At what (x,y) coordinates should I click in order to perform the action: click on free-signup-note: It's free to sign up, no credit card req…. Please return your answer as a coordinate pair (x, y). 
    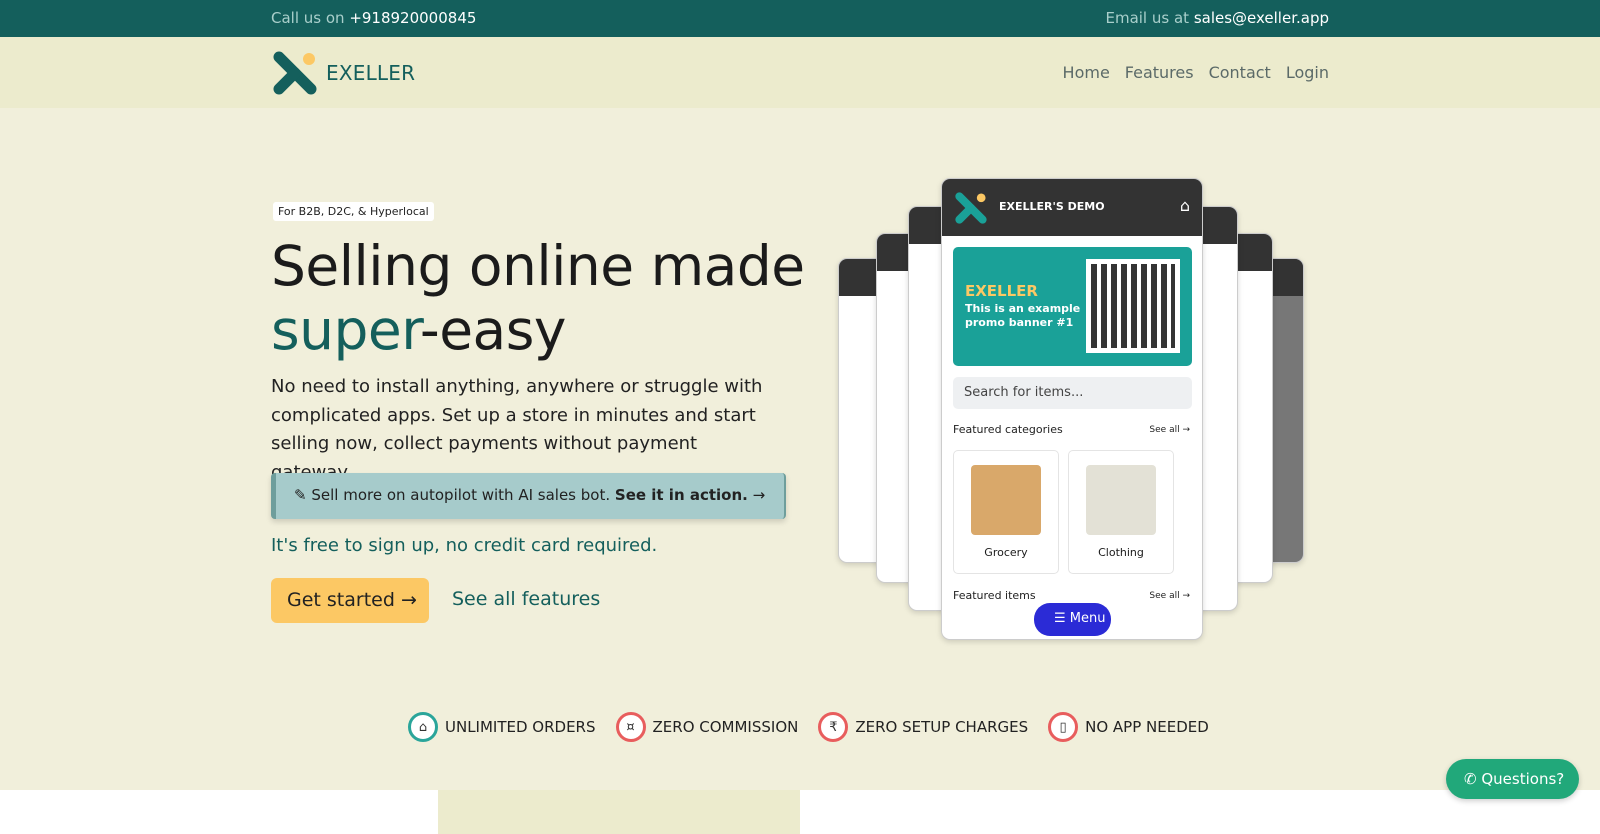
    Looking at the image, I should click on (464, 545).